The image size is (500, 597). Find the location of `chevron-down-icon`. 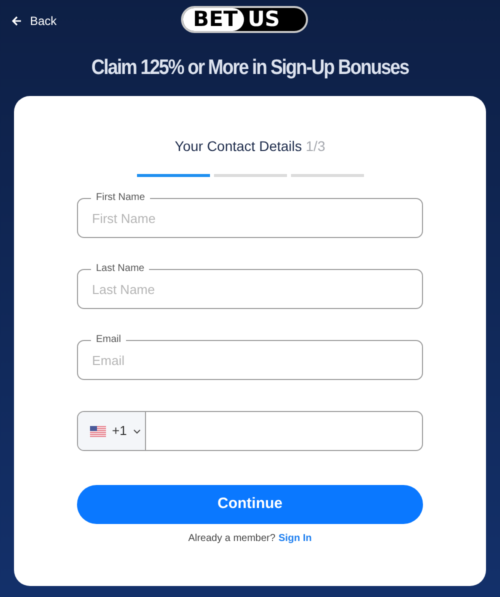

chevron-down-icon is located at coordinates (136, 431).